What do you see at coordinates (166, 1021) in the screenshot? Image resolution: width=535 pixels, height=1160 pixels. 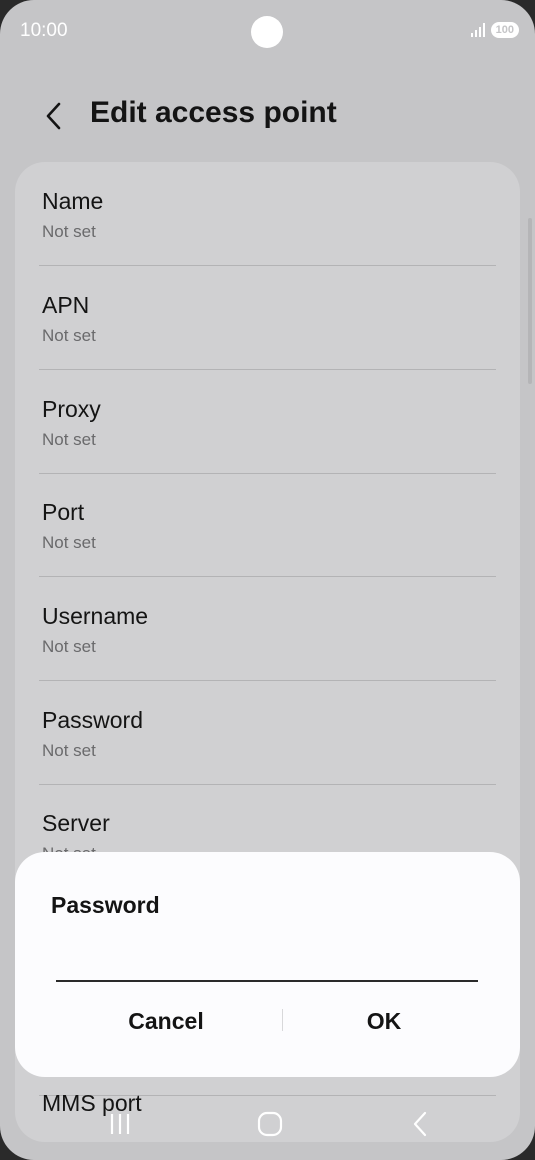 I see `cancel-button: Cancel` at bounding box center [166, 1021].